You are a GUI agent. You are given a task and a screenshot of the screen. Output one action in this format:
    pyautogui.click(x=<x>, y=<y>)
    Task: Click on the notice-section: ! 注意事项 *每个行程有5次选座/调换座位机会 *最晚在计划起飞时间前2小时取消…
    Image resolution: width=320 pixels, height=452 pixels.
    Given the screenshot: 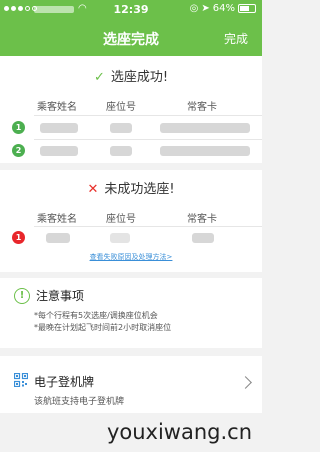 What is the action you would take?
    pyautogui.click(x=131, y=313)
    